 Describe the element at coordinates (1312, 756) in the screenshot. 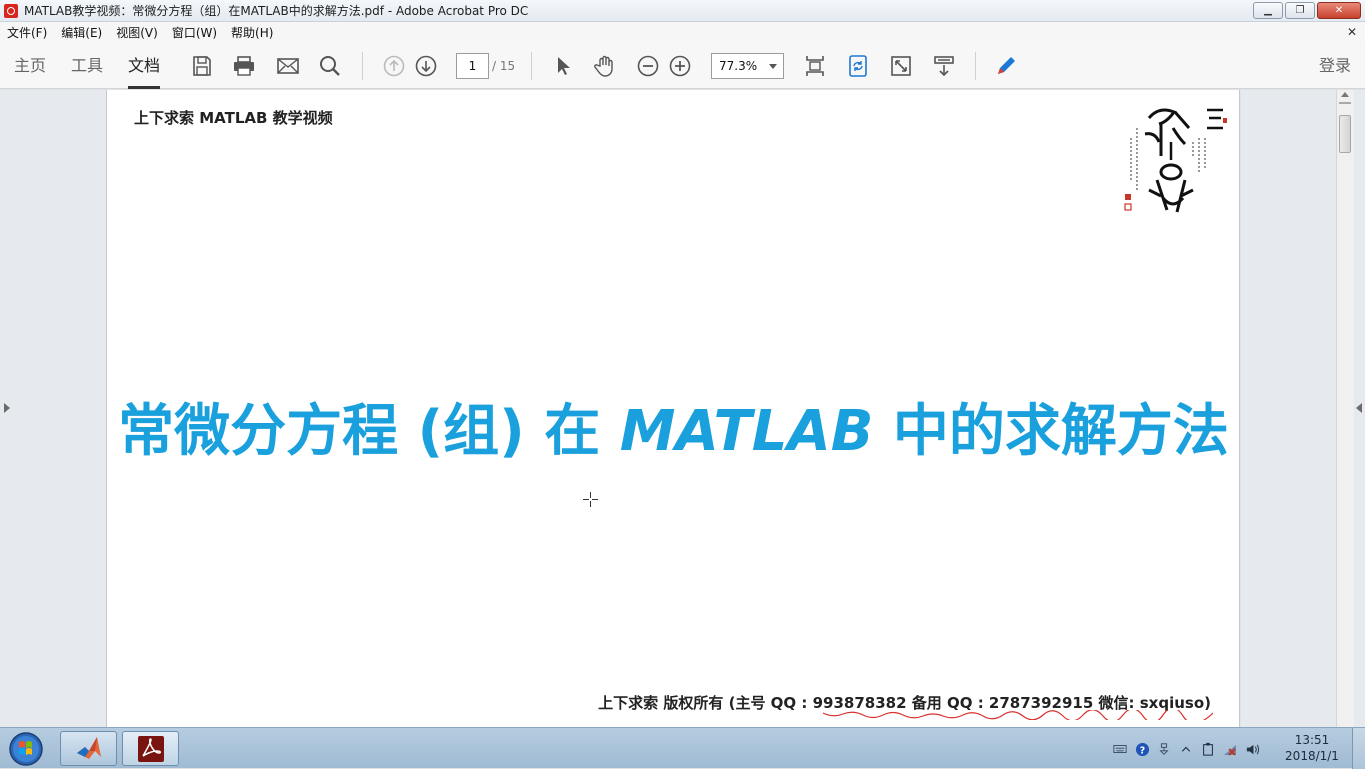

I see `clock-date: 2018/1/1` at that location.